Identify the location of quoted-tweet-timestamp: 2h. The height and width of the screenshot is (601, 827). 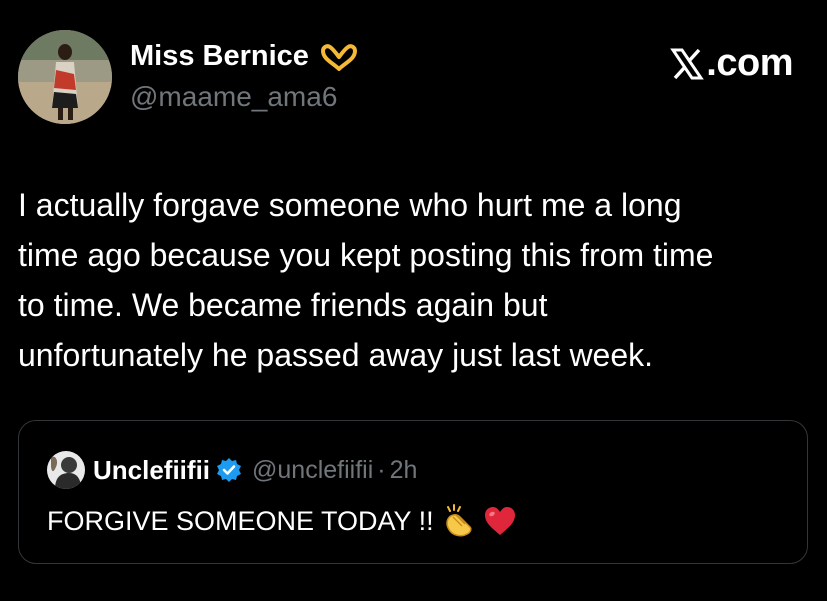
(404, 470).